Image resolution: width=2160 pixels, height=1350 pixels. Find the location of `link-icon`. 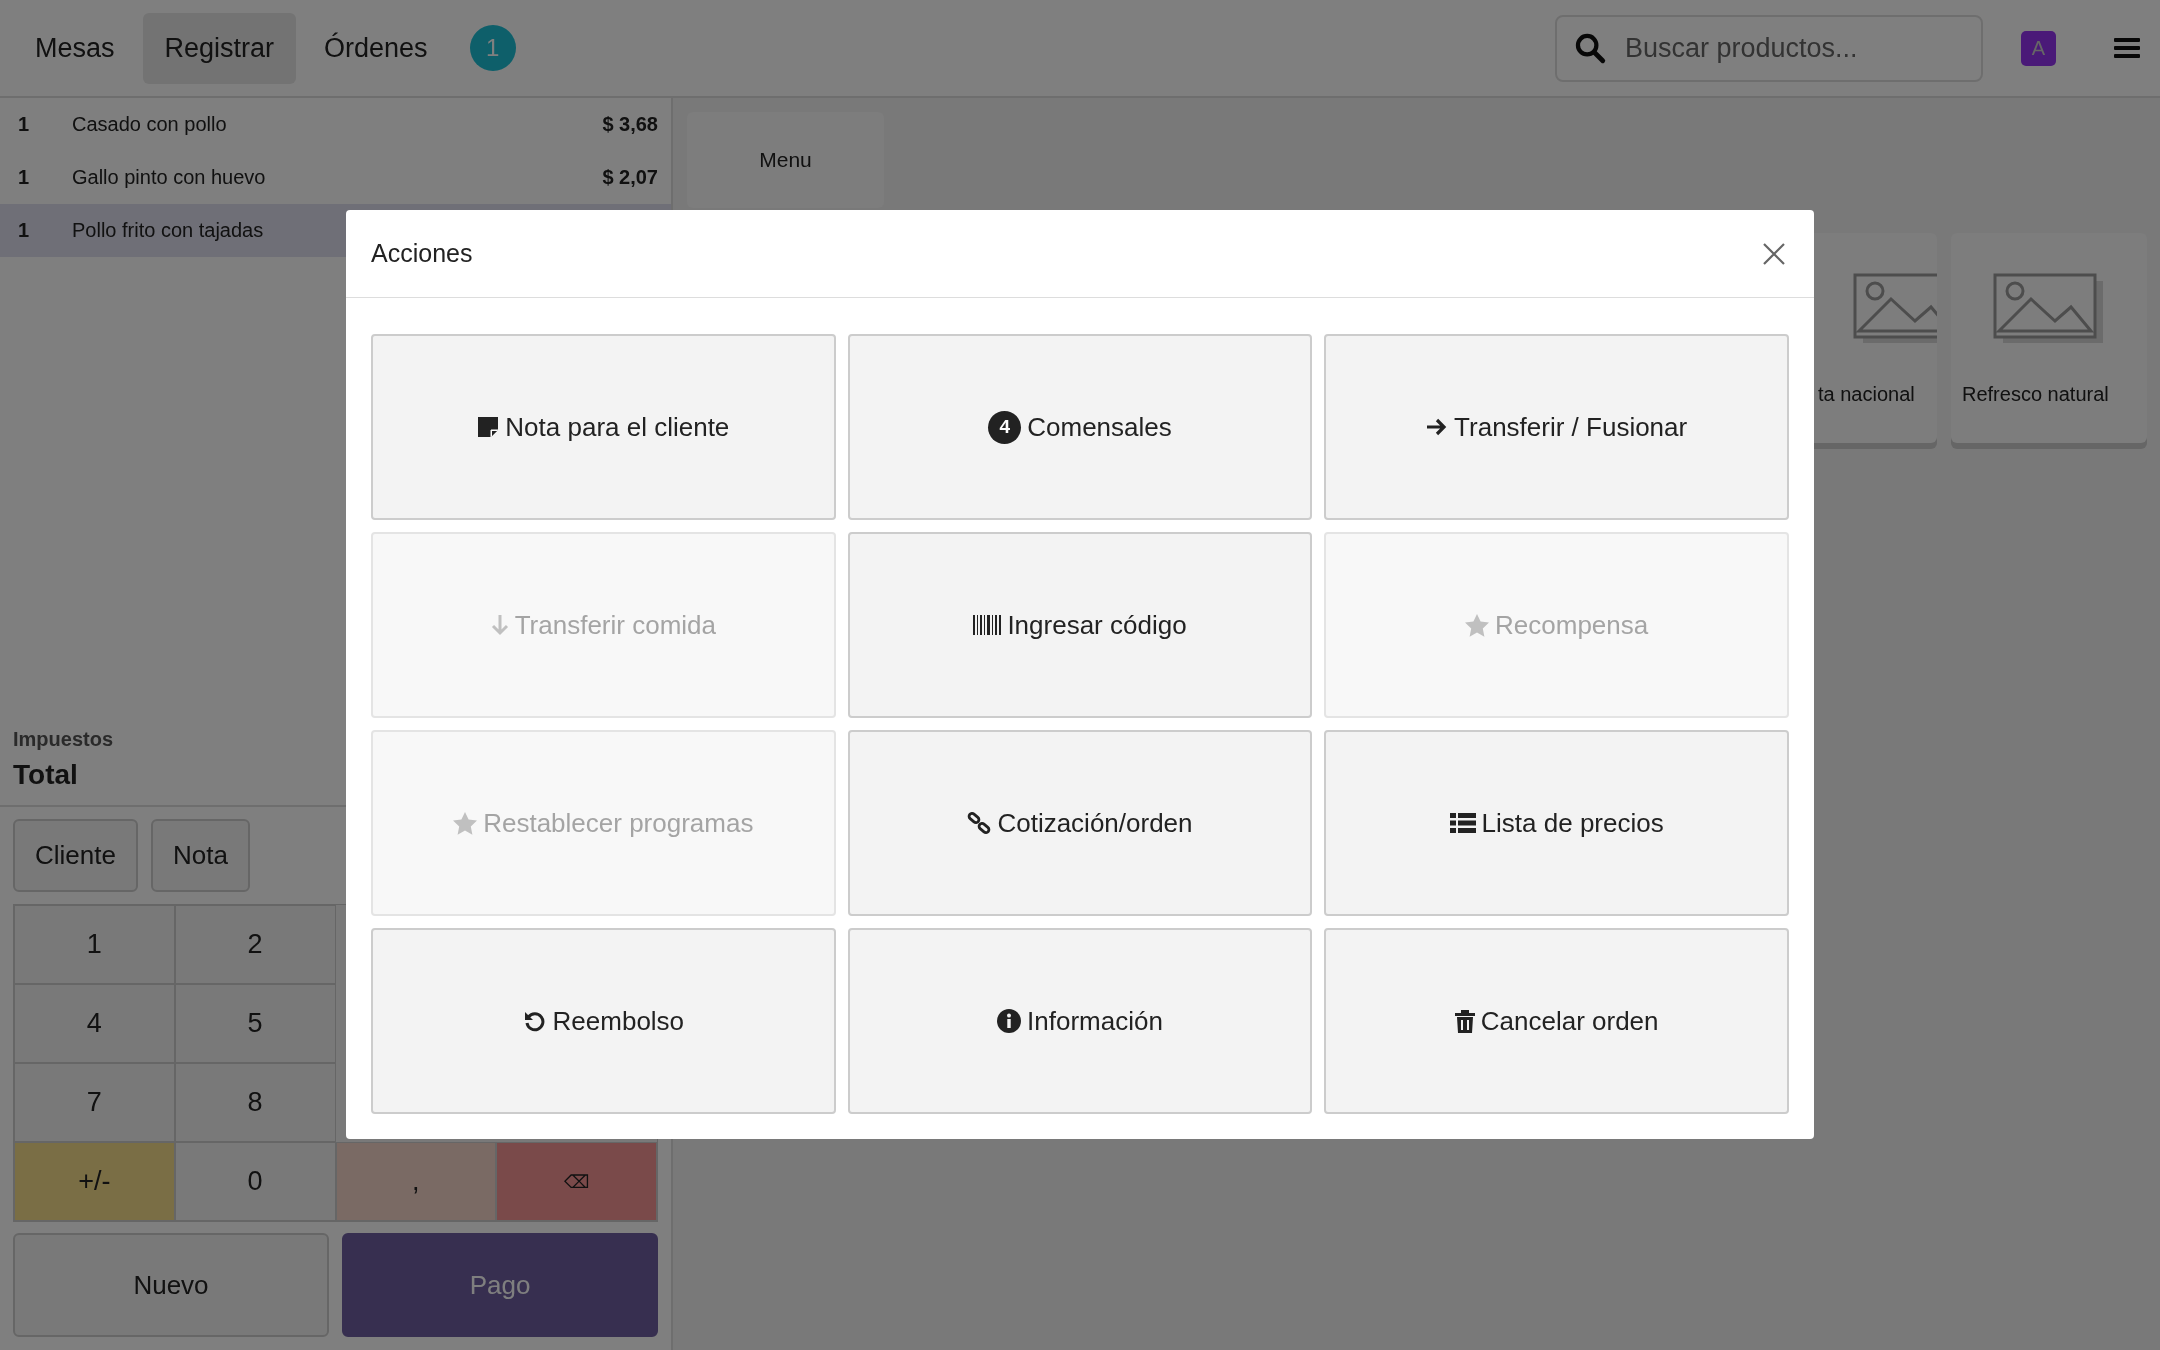

link-icon is located at coordinates (979, 823).